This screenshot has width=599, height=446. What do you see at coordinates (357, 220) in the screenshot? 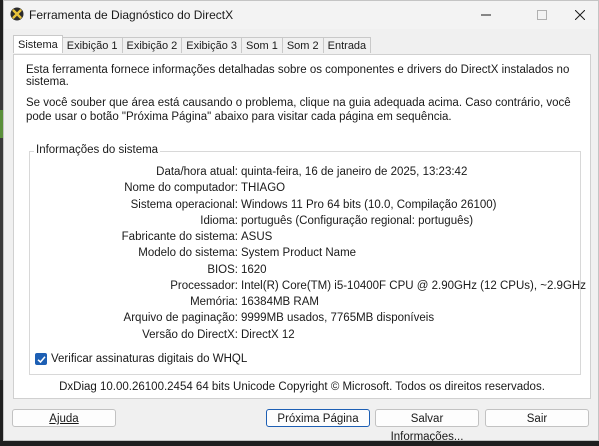
I see `info-value: português (Configuração regional` at bounding box center [357, 220].